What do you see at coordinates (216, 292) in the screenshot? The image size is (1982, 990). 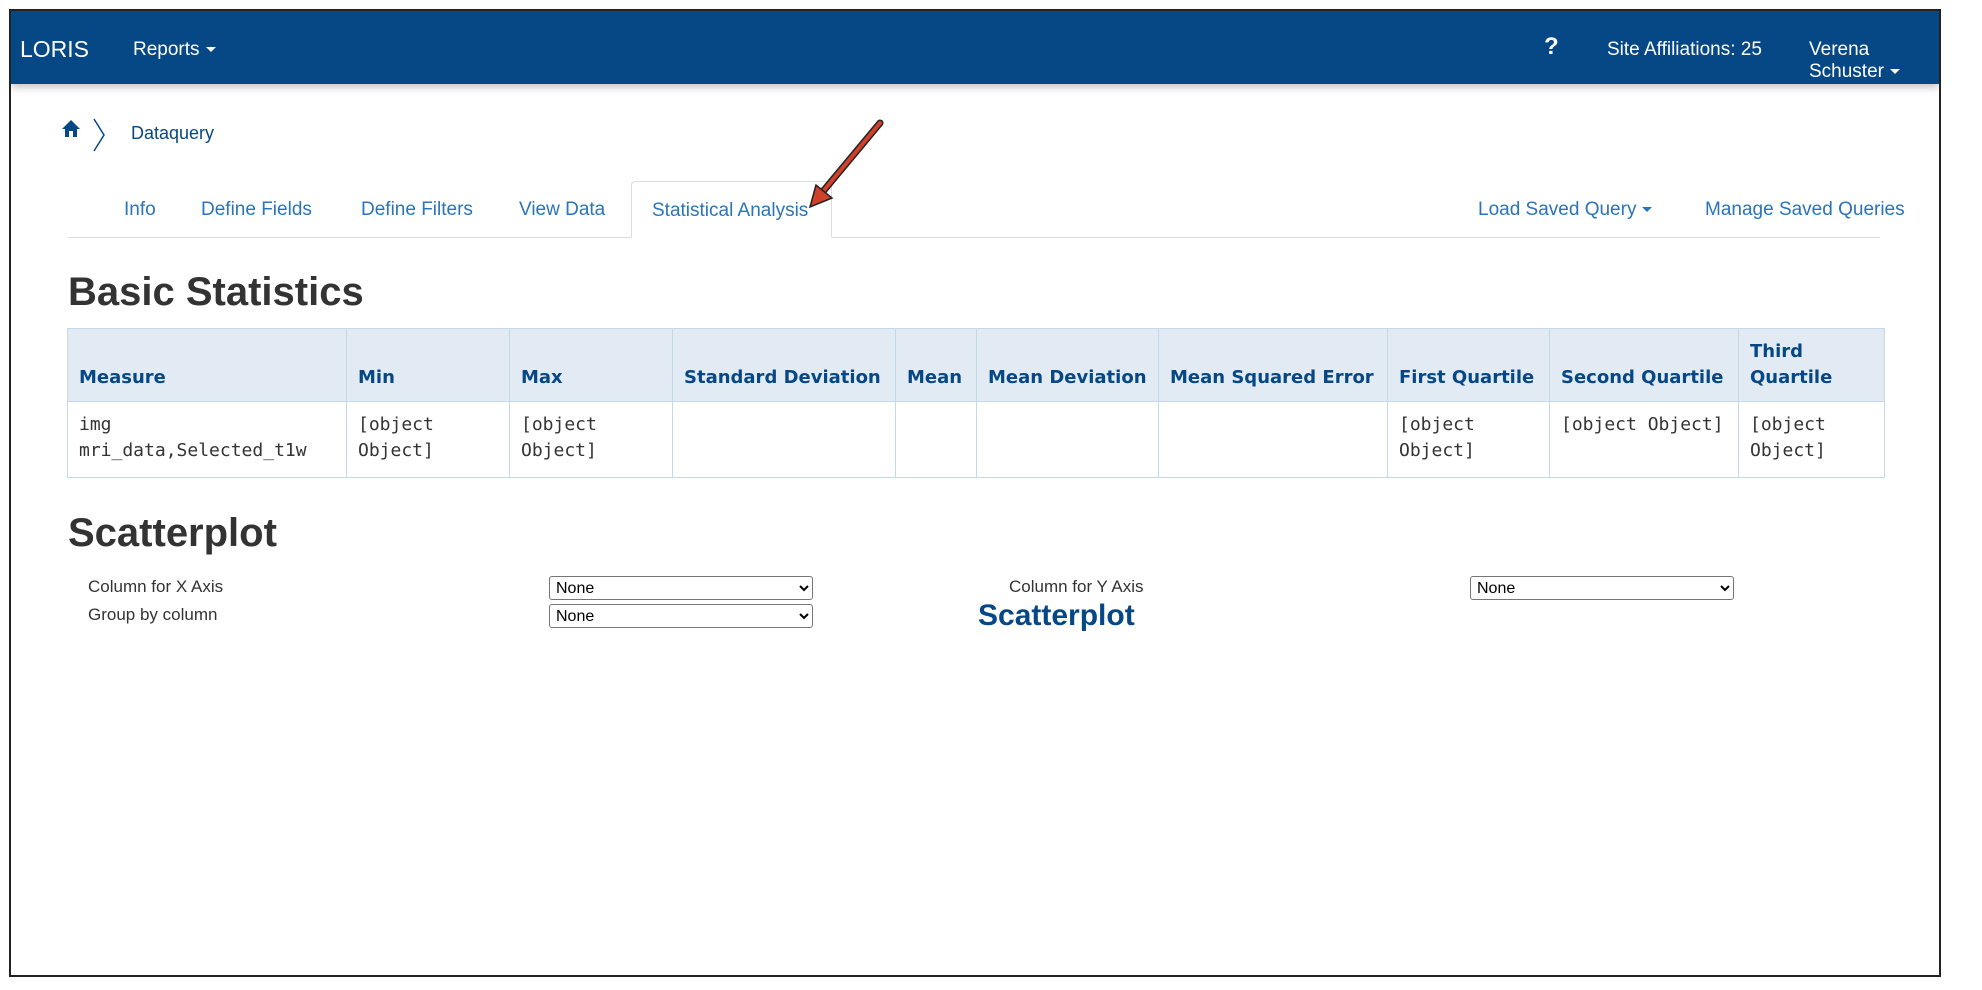 I see `basic-statistics-heading: Basic Statistics` at bounding box center [216, 292].